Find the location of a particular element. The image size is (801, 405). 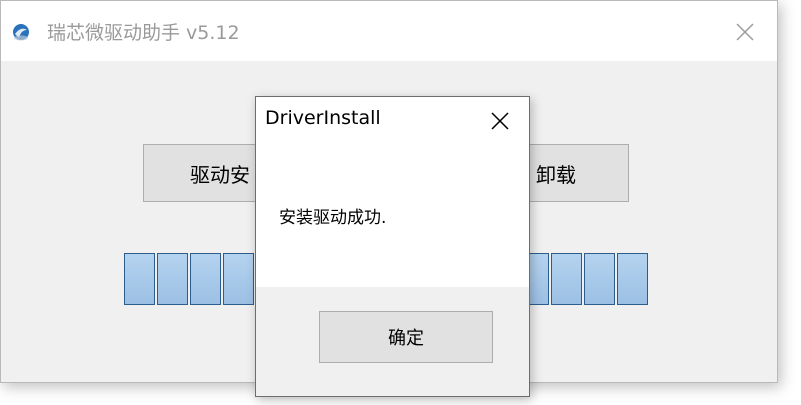

dialog-footer: 确定 is located at coordinates (392, 341).